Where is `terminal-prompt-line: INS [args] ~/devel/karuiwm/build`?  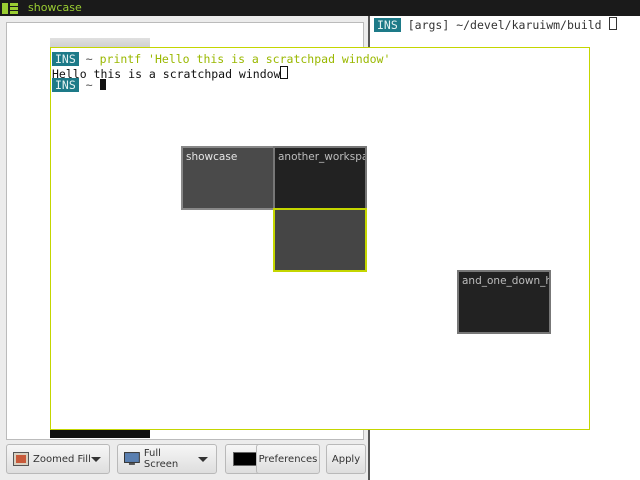 terminal-prompt-line: INS [args] ~/devel/karuiwm/build is located at coordinates (495, 24).